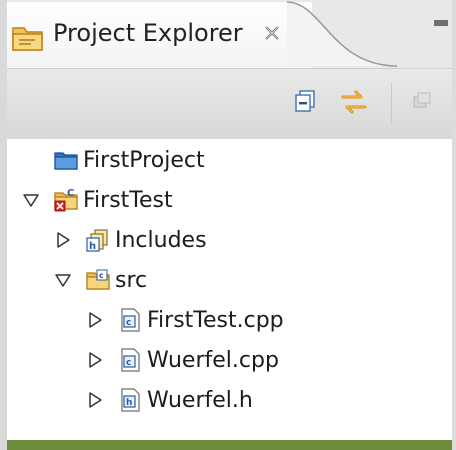 The width and height of the screenshot is (456, 450). I want to click on close-icon, so click(272, 33).